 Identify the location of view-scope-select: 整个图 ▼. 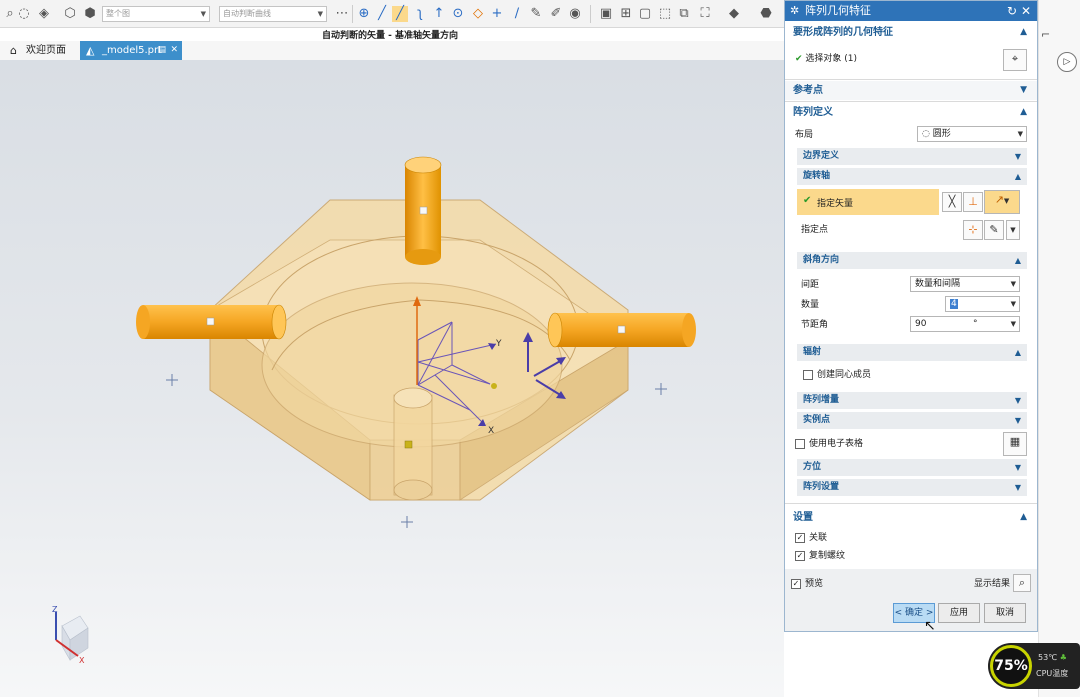
(156, 14).